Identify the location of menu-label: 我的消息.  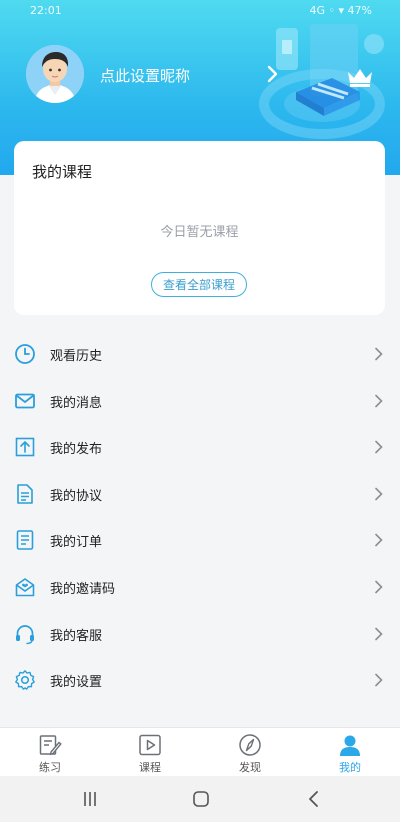
(76, 403).